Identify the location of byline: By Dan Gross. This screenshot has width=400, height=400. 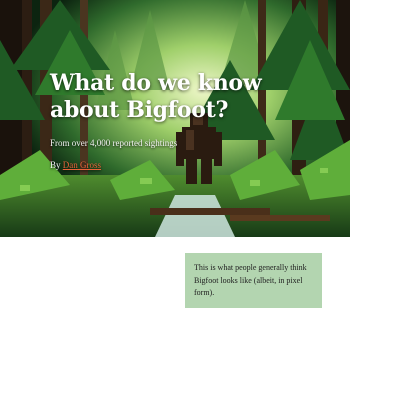
(180, 165).